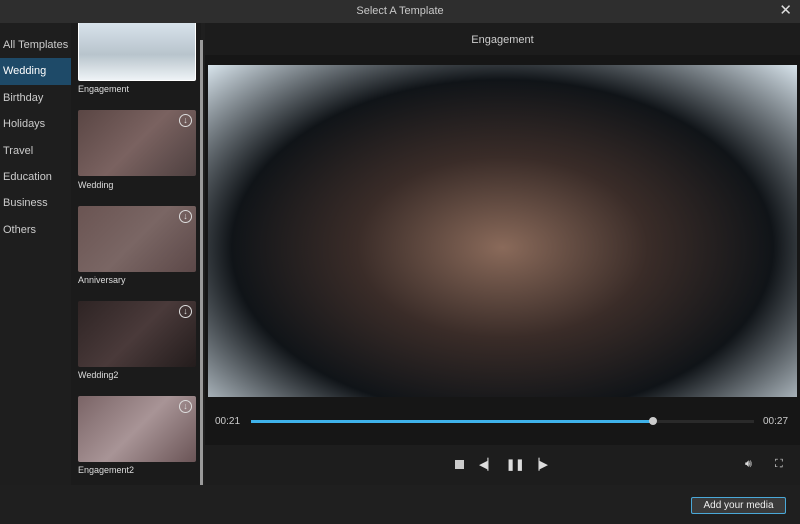 The height and width of the screenshot is (524, 800). What do you see at coordinates (35, 151) in the screenshot?
I see `sidebar-item-travel: Travel` at bounding box center [35, 151].